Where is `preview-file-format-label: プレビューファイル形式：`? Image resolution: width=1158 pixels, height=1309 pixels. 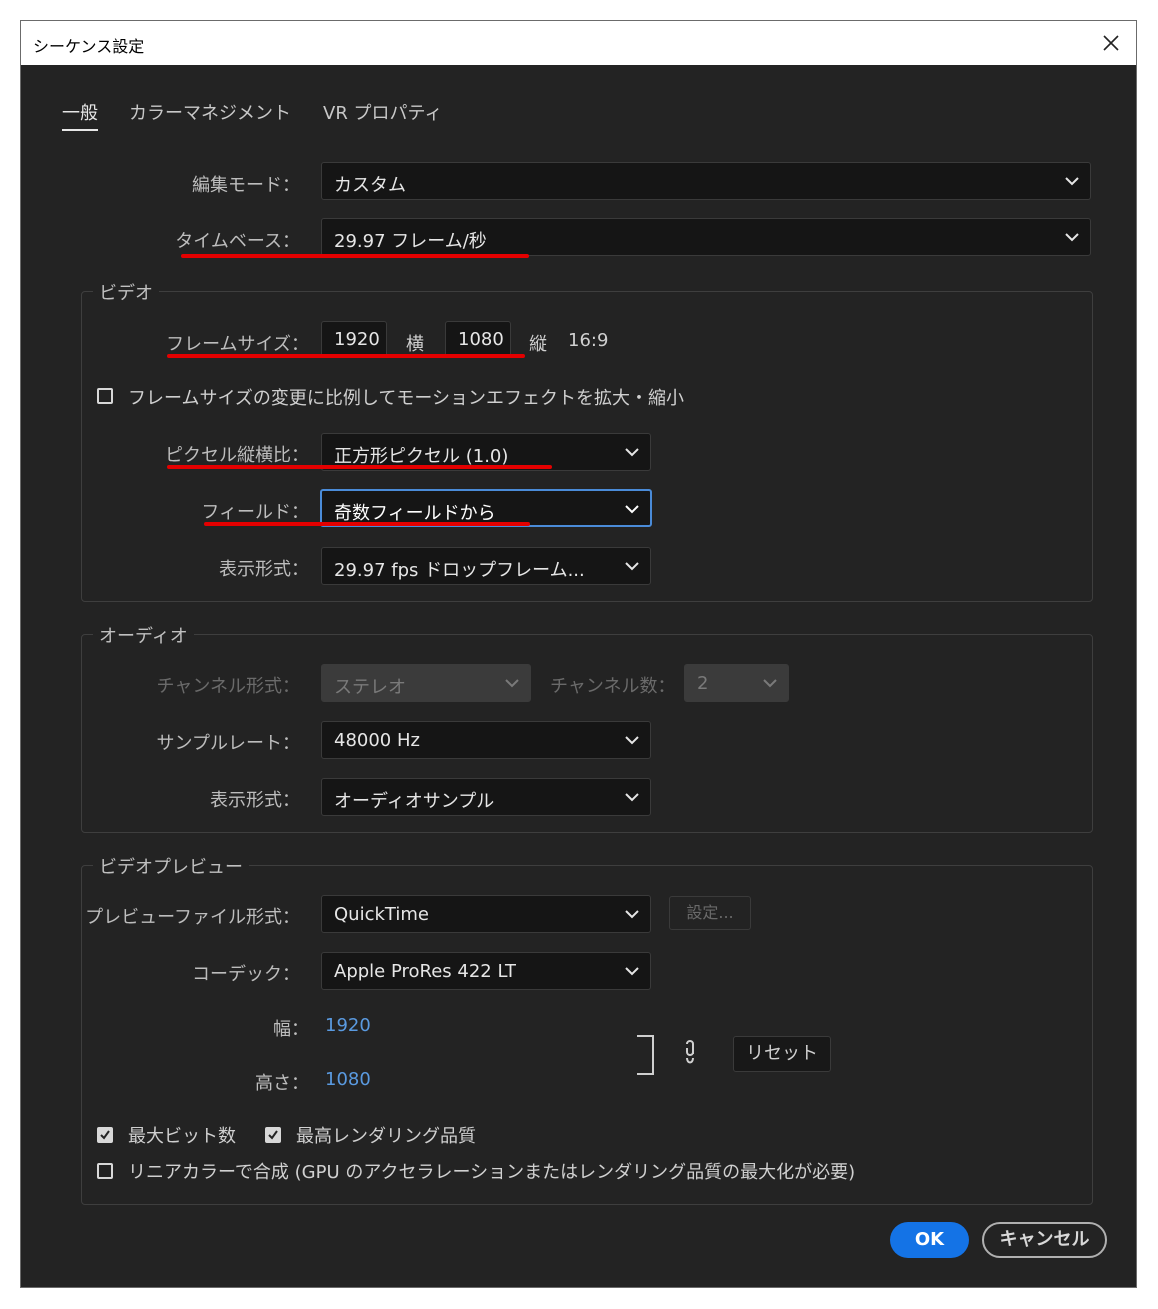
preview-file-format-label: プレビューファイル形式： is located at coordinates (192, 917).